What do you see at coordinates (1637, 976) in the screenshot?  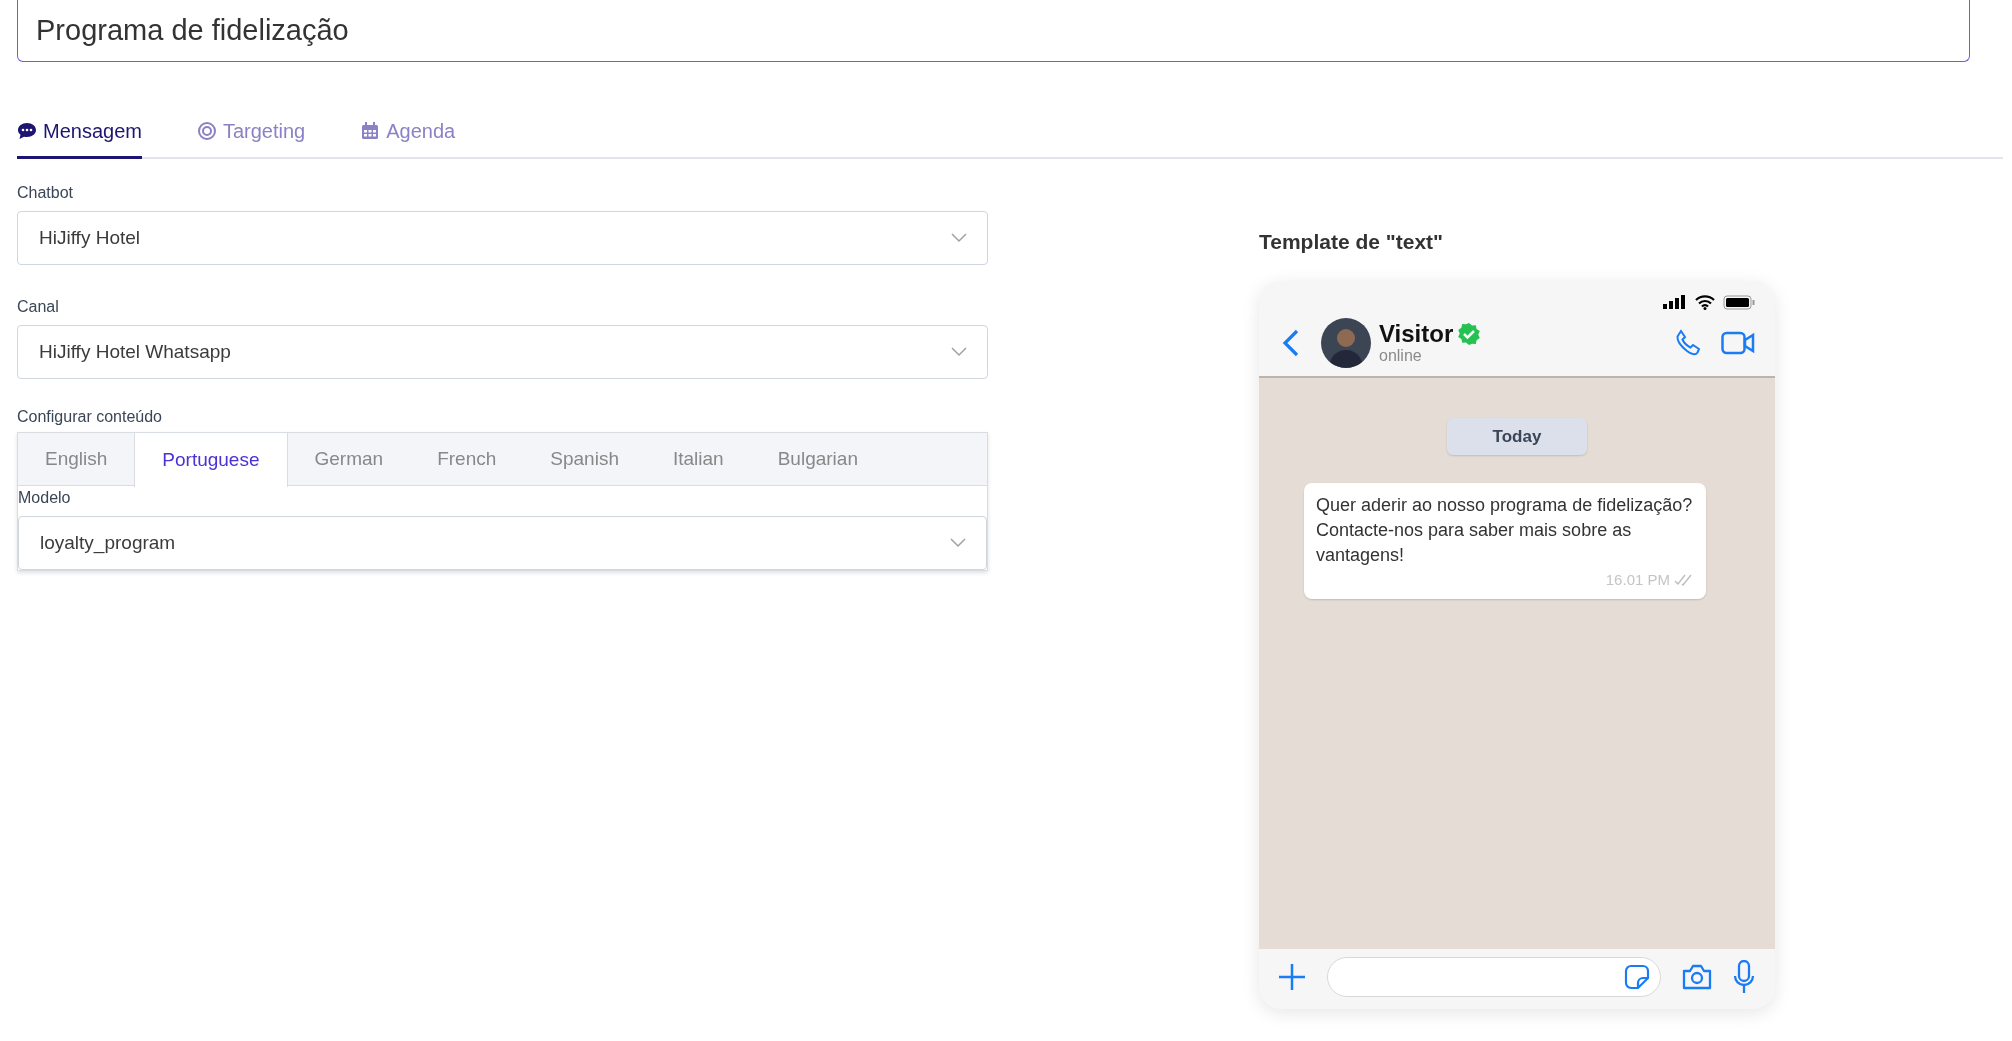 I see `sticker-icon` at bounding box center [1637, 976].